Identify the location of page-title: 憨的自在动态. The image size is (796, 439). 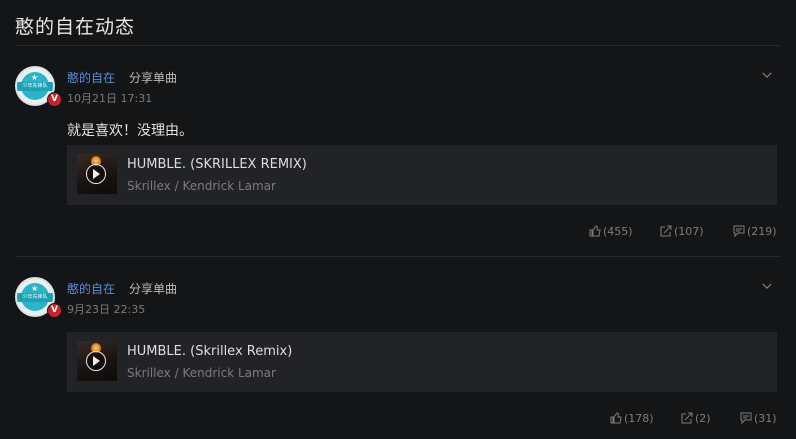
(75, 27).